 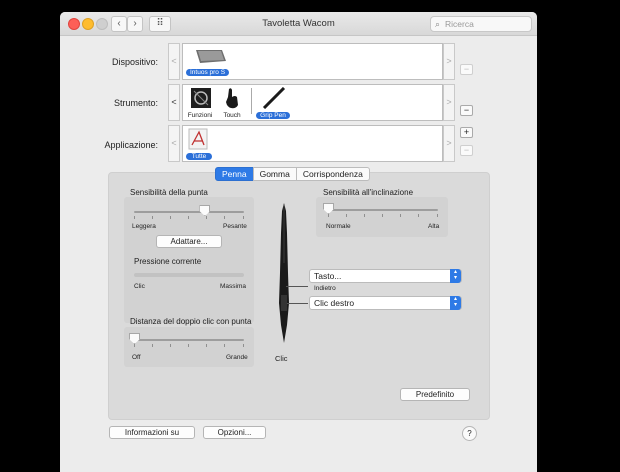 I want to click on application-strip: Tutte, so click(x=312, y=143).